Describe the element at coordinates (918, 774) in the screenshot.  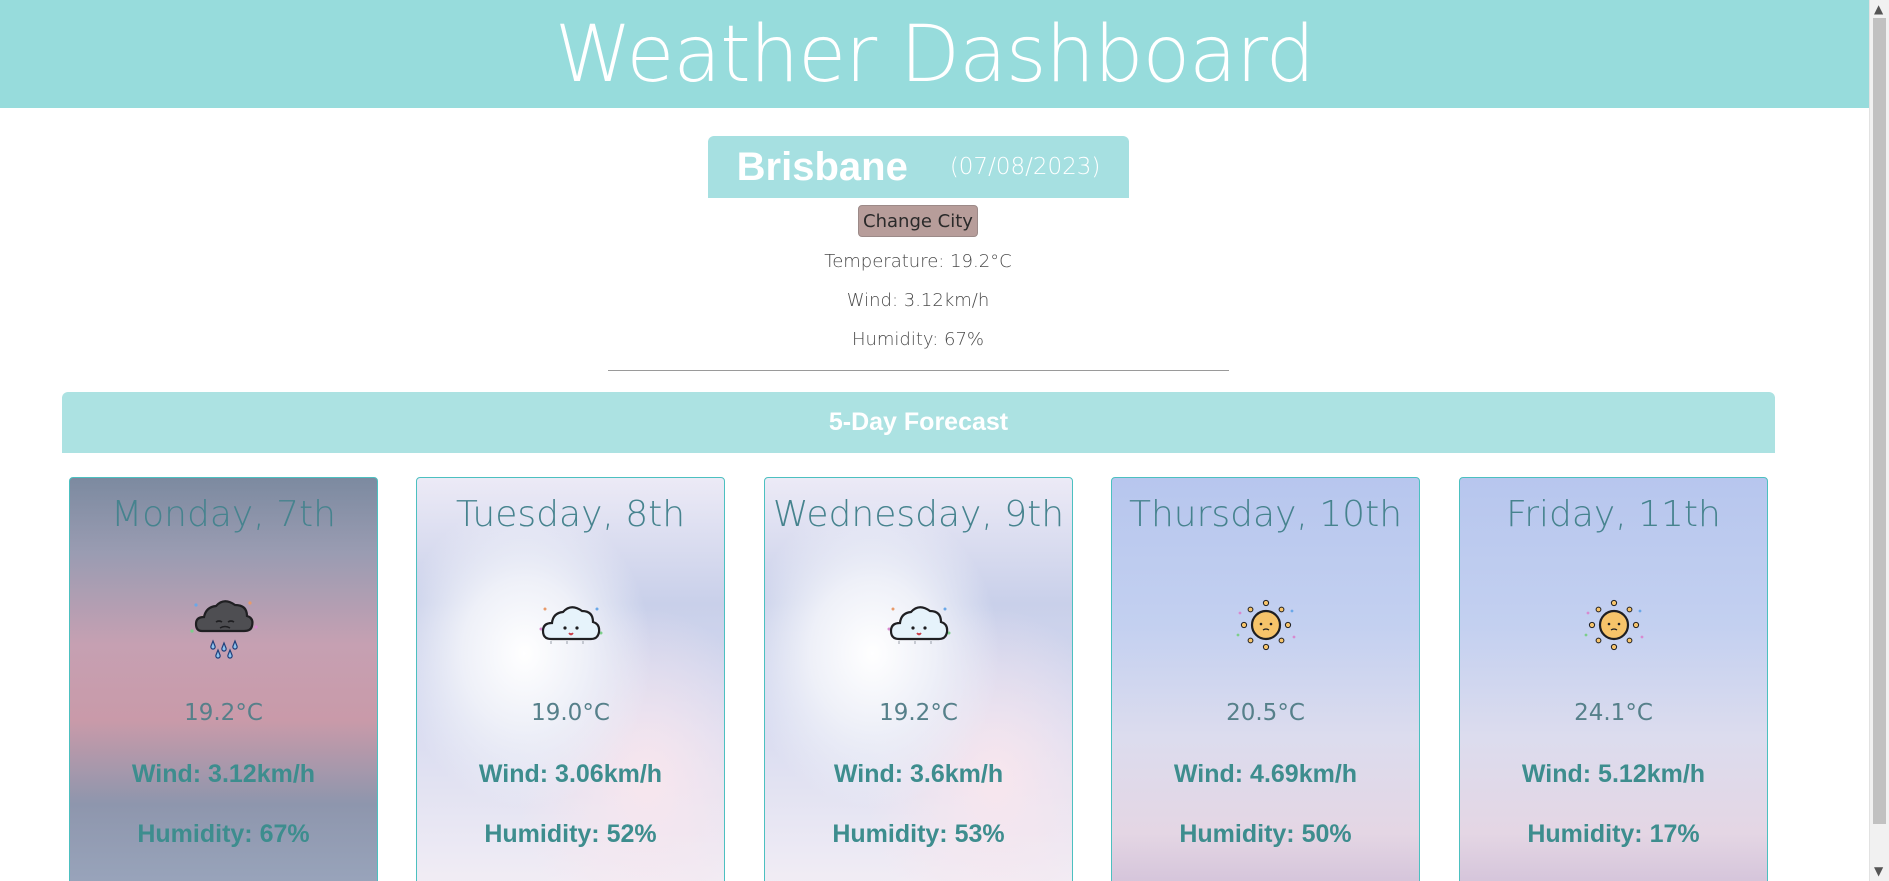
I see `forecast-wind: Wind: 3.6km/h` at that location.